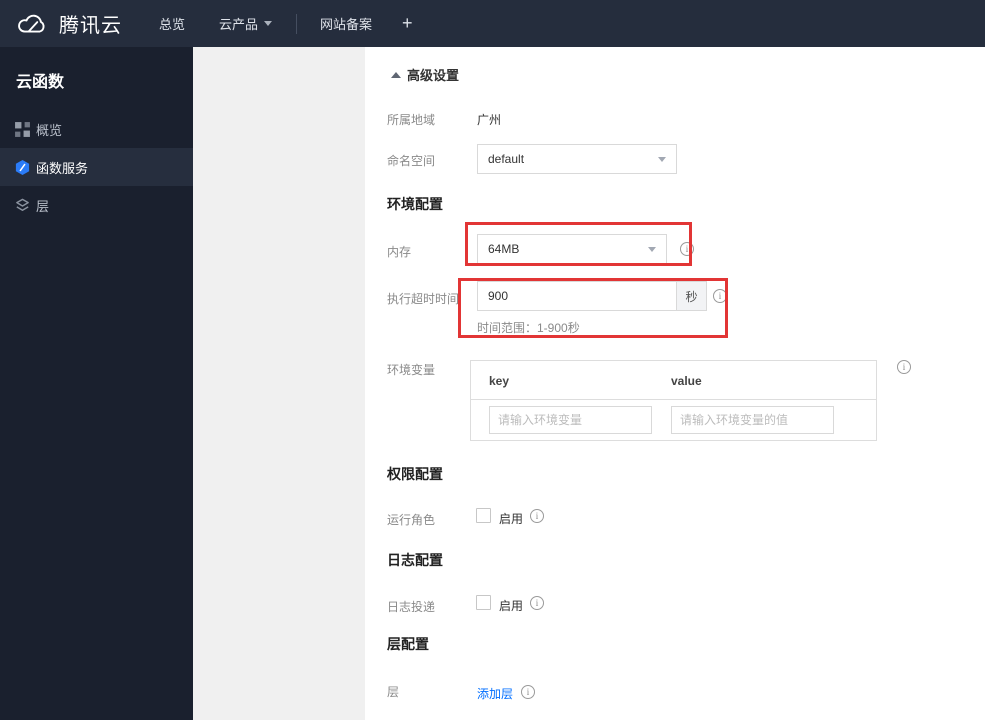  I want to click on namespace-select: default, so click(577, 159).